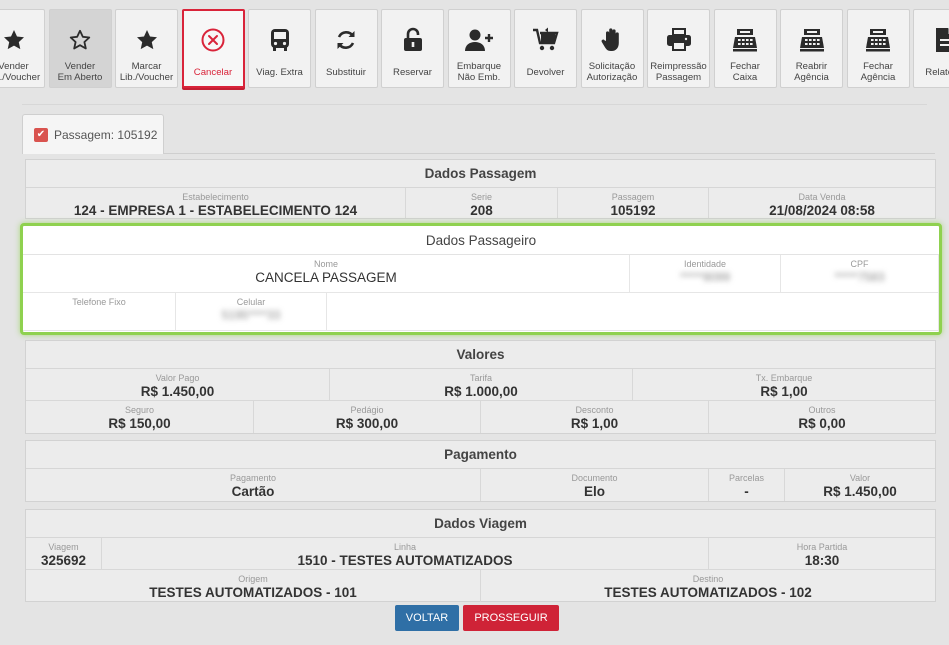 The image size is (949, 645). I want to click on serie-field: Serie 208, so click(482, 203).